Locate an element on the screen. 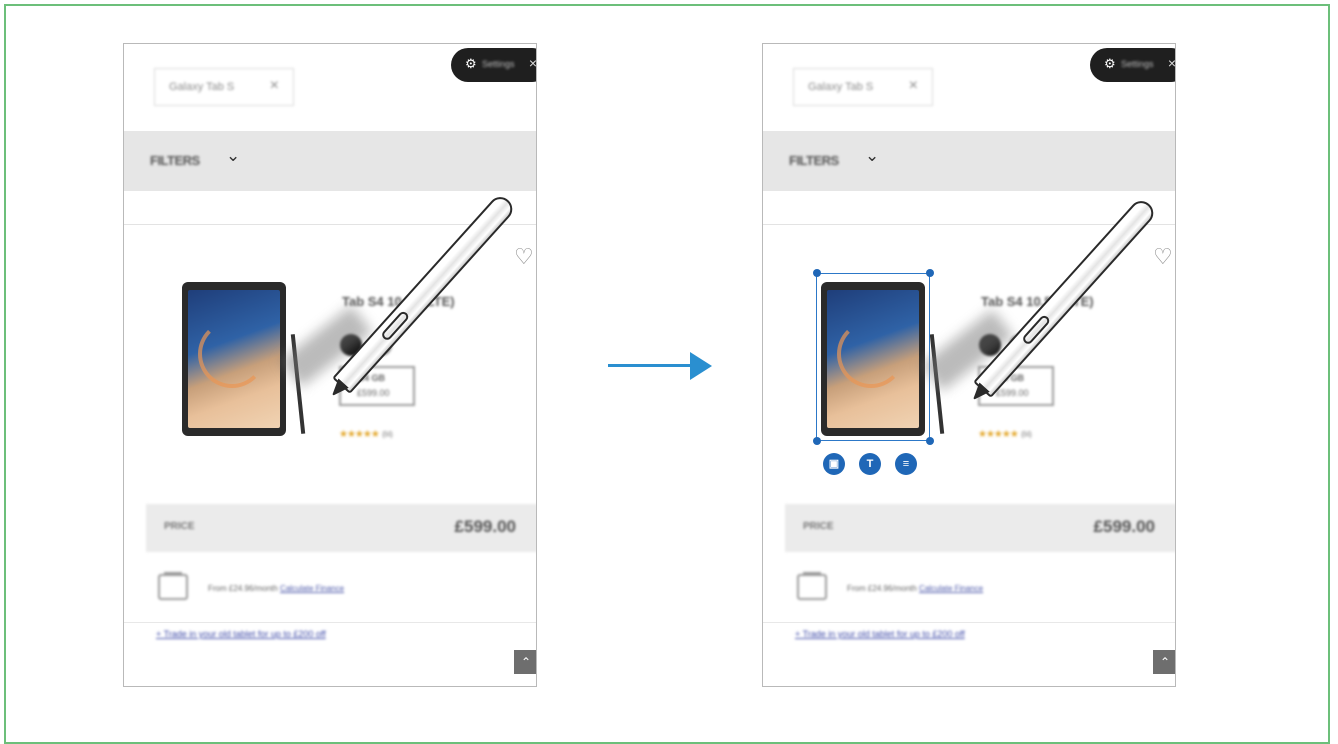 The height and width of the screenshot is (744, 1338). list-icon: ≡ is located at coordinates (906, 464).